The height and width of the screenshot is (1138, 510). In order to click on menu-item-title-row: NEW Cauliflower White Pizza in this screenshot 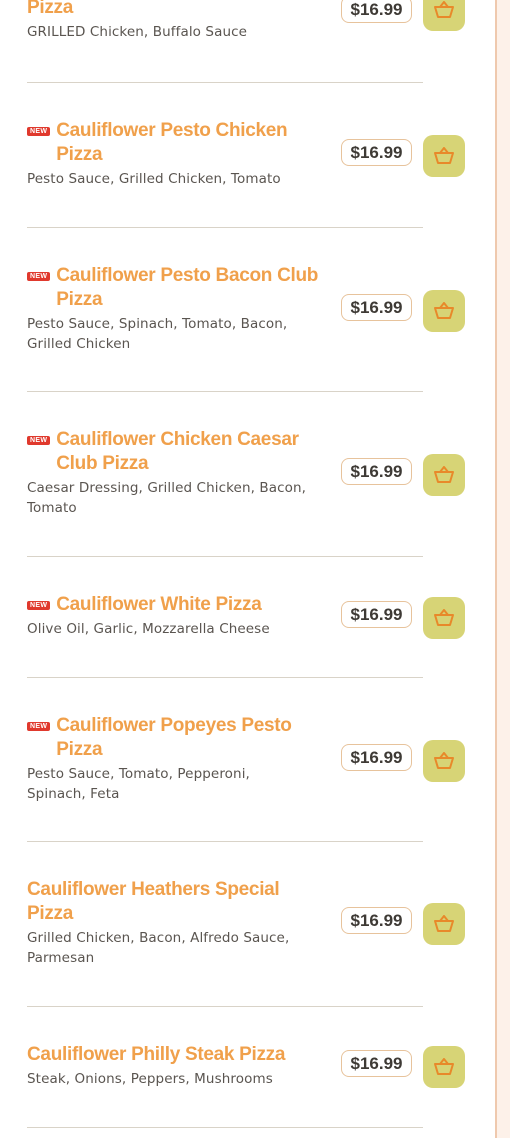, I will do `click(177, 605)`.